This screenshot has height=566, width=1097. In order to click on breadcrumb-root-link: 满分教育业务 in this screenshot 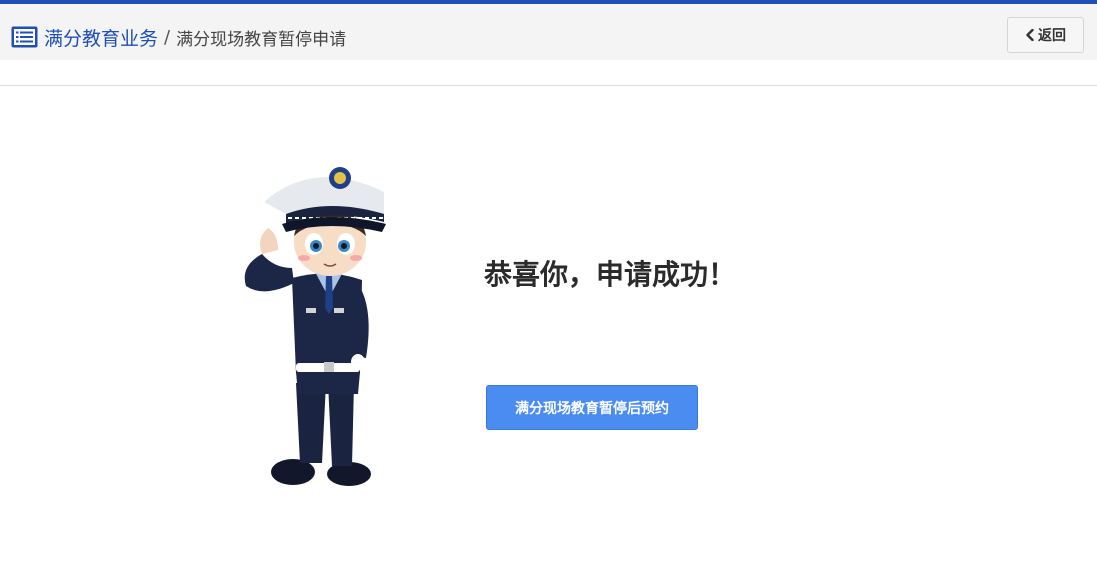, I will do `click(101, 37)`.